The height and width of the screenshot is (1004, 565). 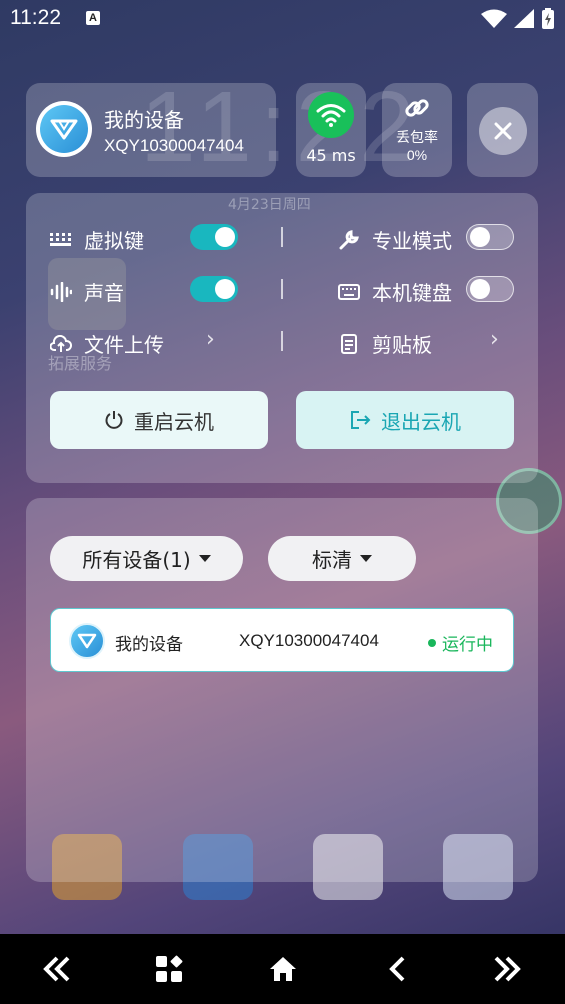 I want to click on double-chevron-right-icon, so click(x=507, y=969).